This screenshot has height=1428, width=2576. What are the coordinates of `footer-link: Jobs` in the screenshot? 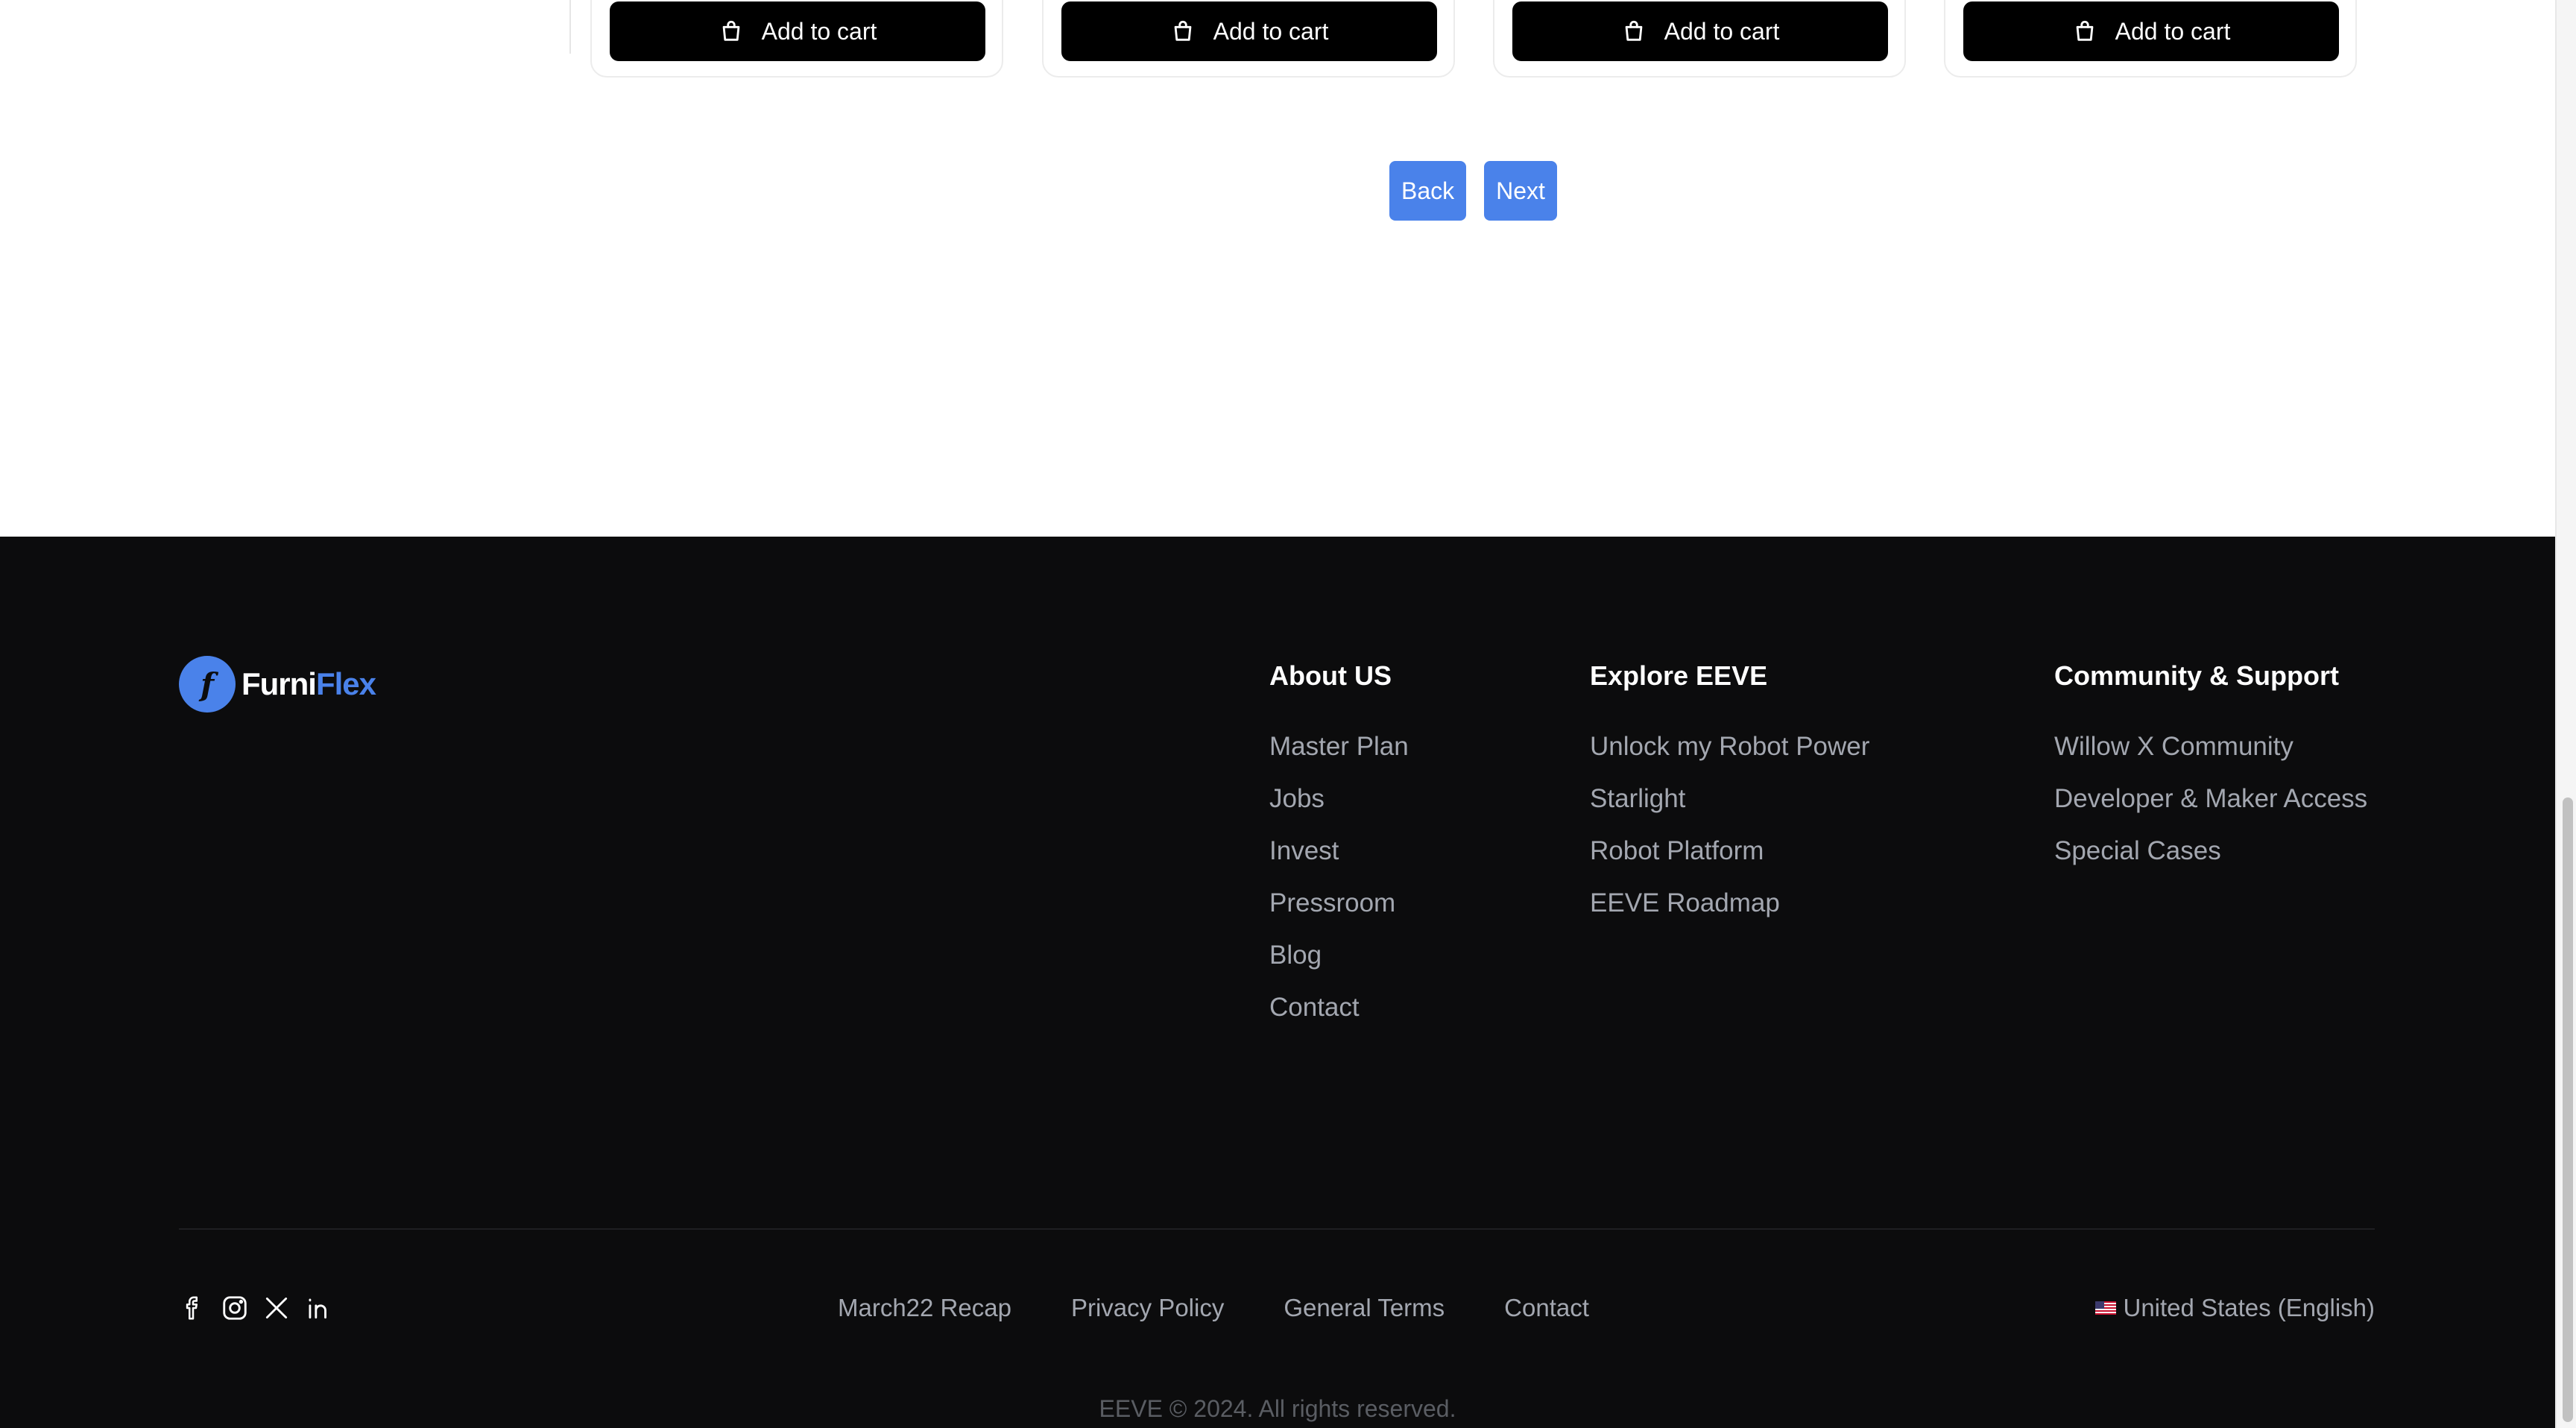 It's located at (1339, 809).